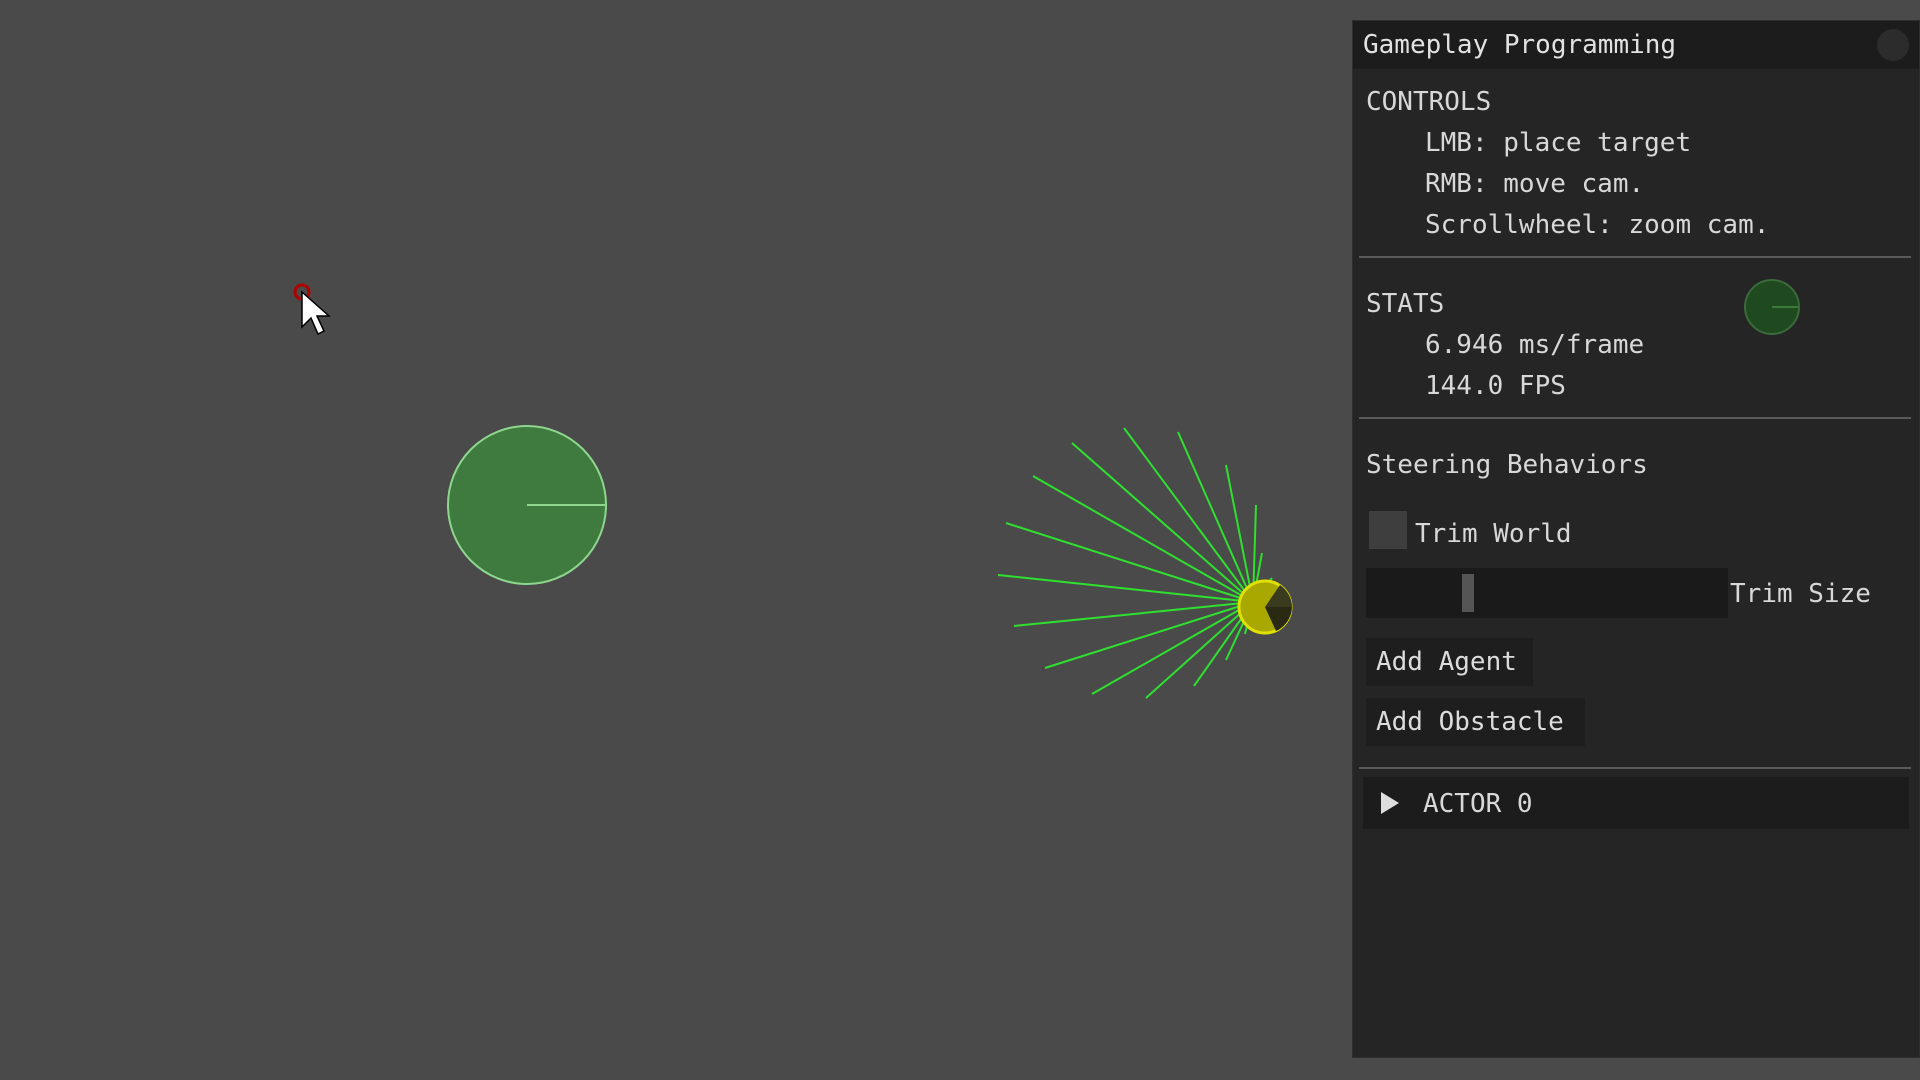 The width and height of the screenshot is (1920, 1080). What do you see at coordinates (1405, 304) in the screenshot?
I see `stats-header: STATS` at bounding box center [1405, 304].